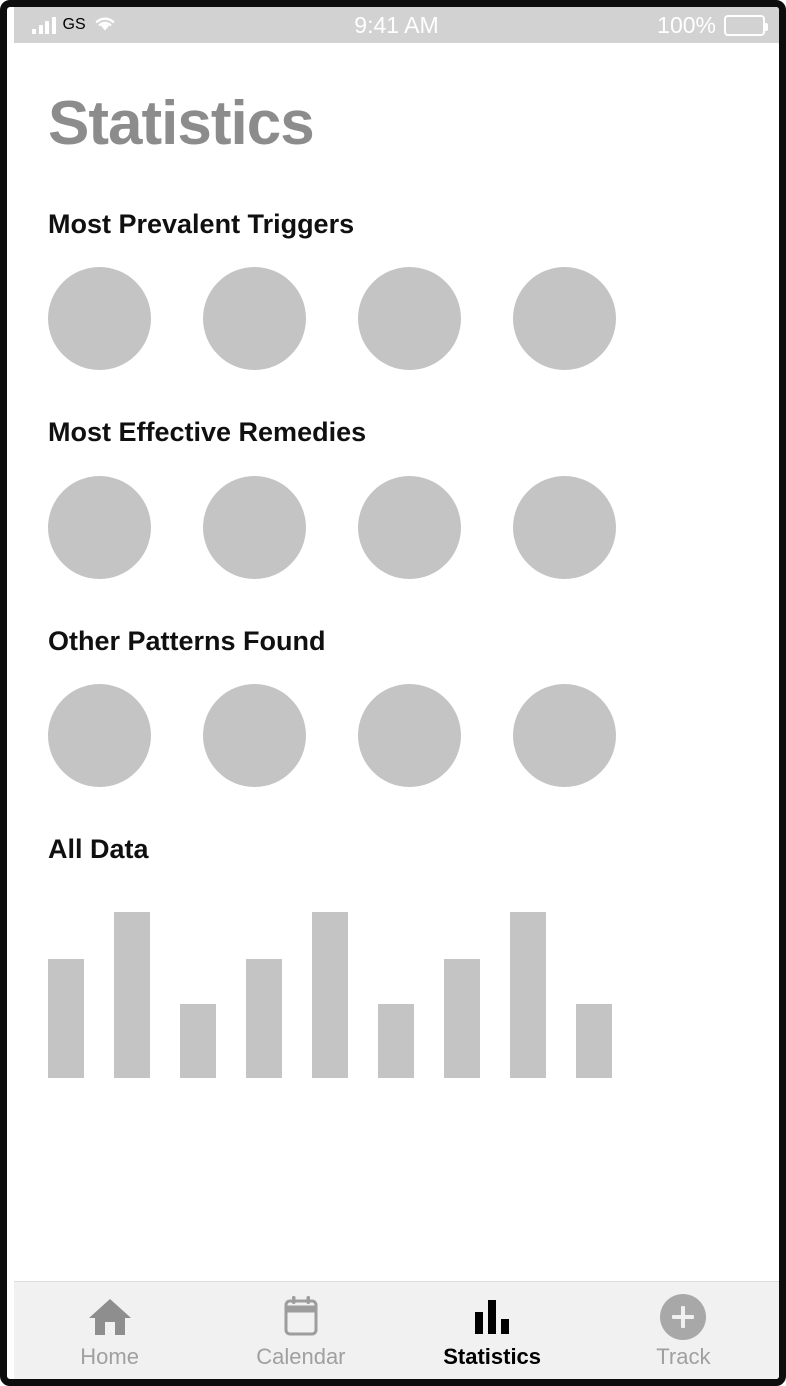 This screenshot has width=786, height=1386. I want to click on remedy-circle-row, so click(396, 527).